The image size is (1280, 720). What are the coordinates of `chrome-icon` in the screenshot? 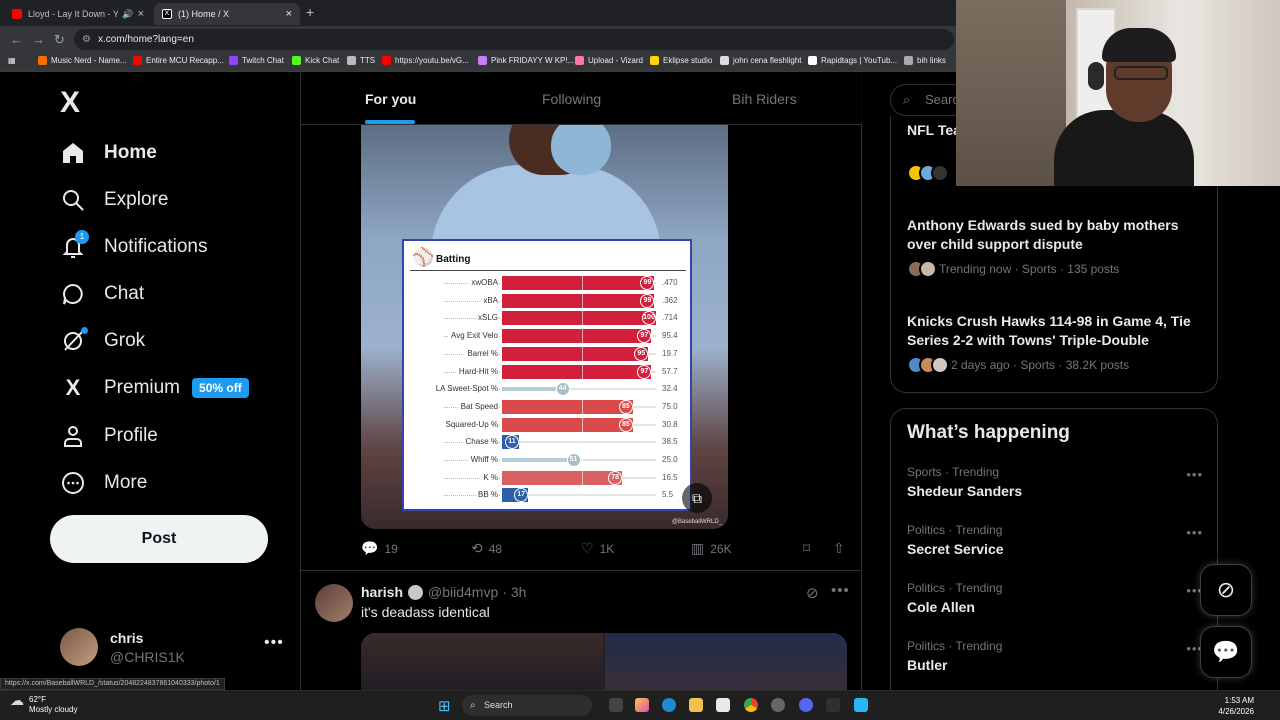 It's located at (751, 705).